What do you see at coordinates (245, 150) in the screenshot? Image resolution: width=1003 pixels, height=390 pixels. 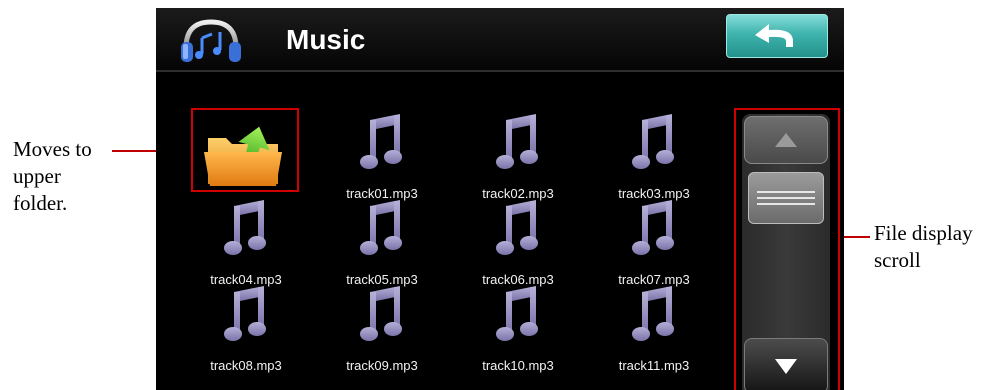 I see `upper-folder-highlight` at bounding box center [245, 150].